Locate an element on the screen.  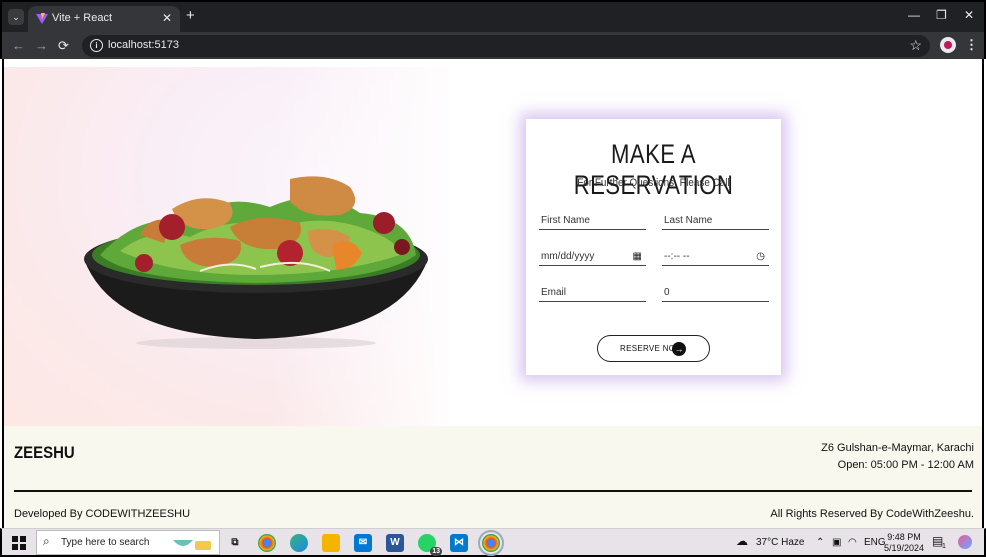
footer-divider is located at coordinates (493, 491).